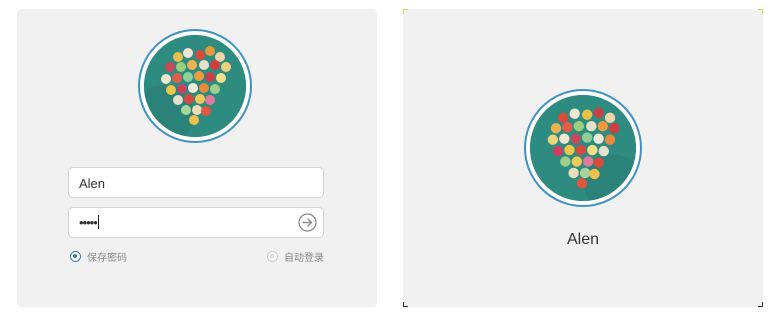  I want to click on auto-login-option: 自动登录, so click(295, 256).